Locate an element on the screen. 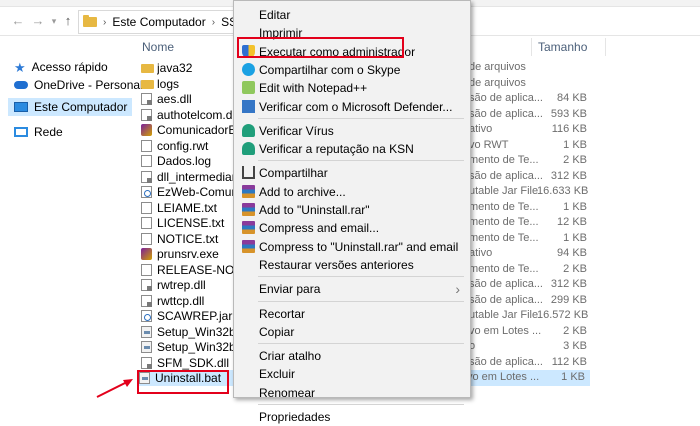 The image size is (700, 426). menu-item: Renomear is located at coordinates (352, 393).